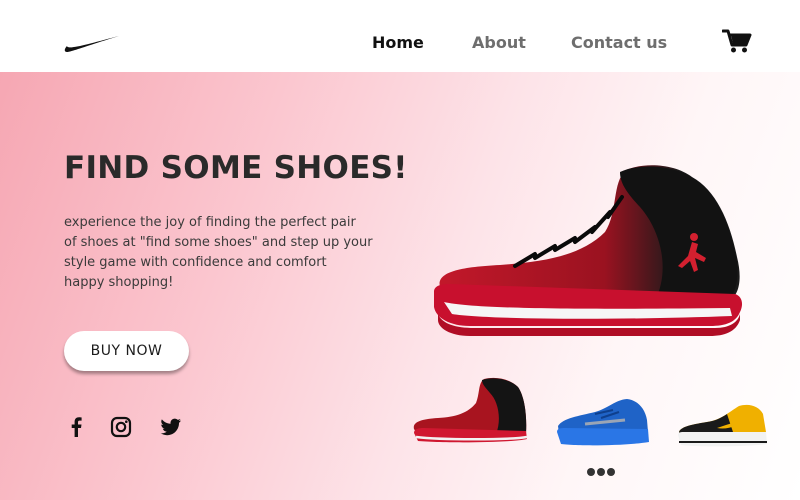 The width and height of the screenshot is (800, 500). I want to click on hero-description-line: happy shopping!, so click(119, 282).